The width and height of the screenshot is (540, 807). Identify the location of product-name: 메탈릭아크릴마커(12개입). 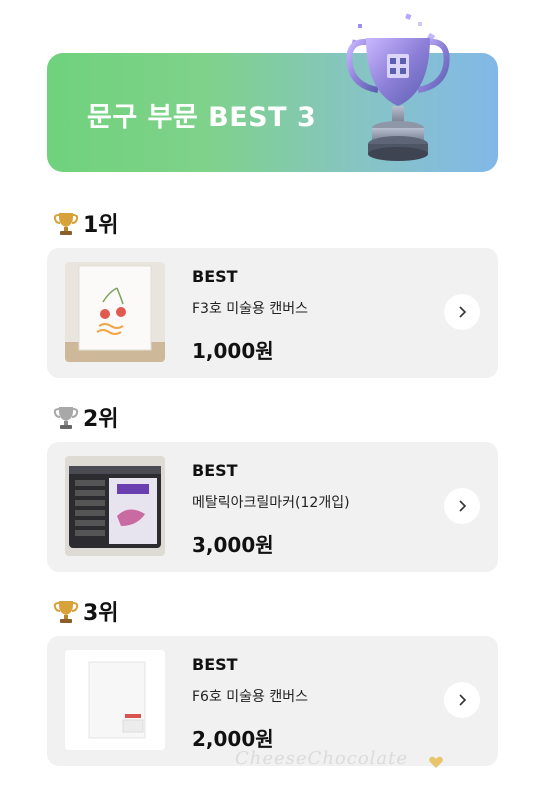
(271, 503).